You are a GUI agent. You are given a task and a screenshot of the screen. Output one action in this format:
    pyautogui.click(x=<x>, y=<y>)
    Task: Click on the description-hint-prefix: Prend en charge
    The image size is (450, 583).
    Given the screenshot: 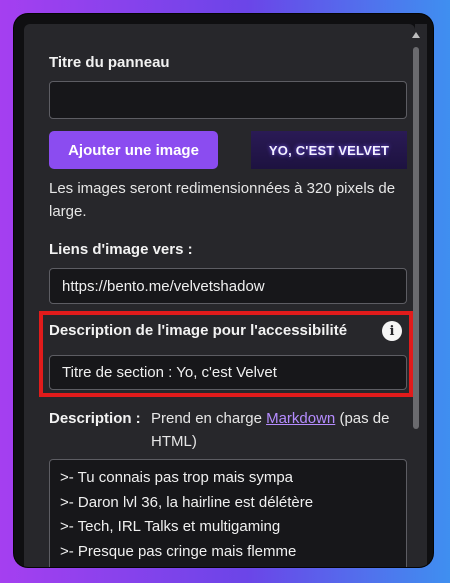 What is the action you would take?
    pyautogui.click(x=209, y=418)
    